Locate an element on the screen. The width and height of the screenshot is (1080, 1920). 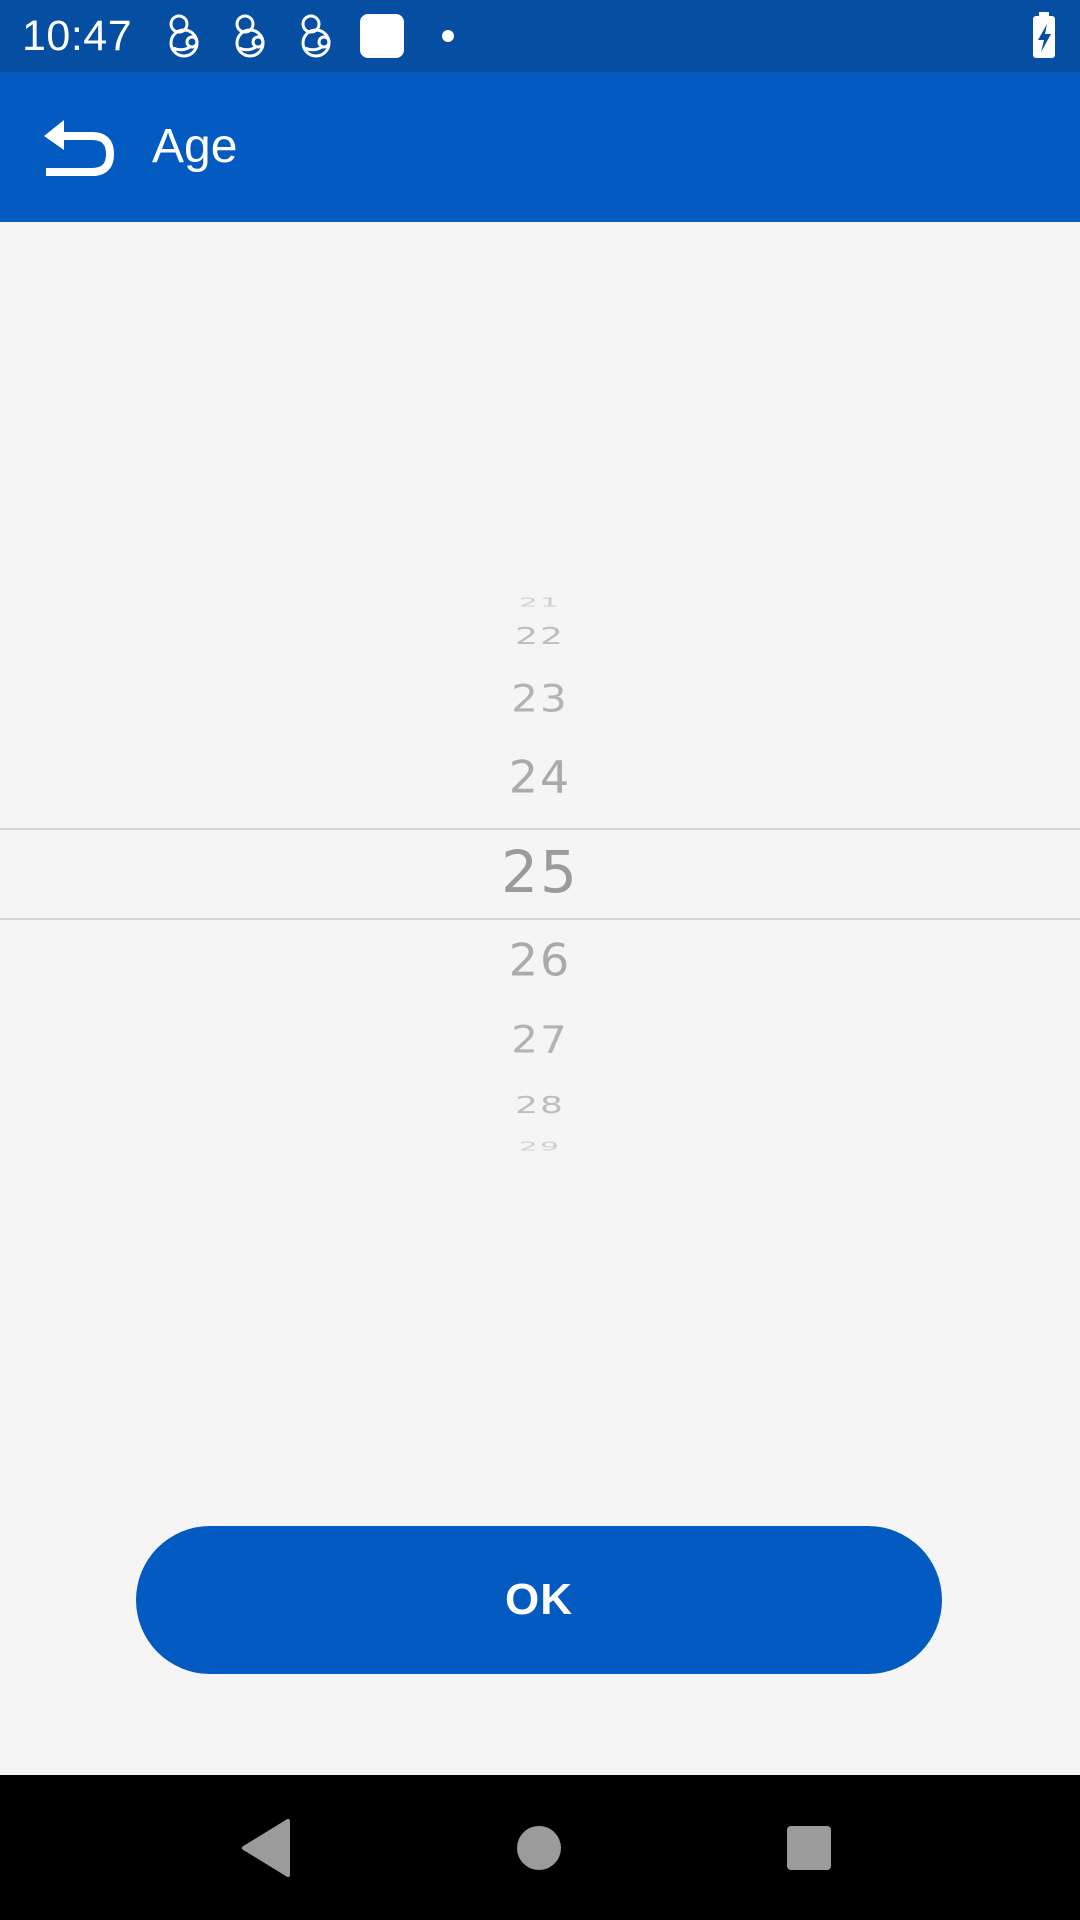
recents-square-icon is located at coordinates (809, 1848).